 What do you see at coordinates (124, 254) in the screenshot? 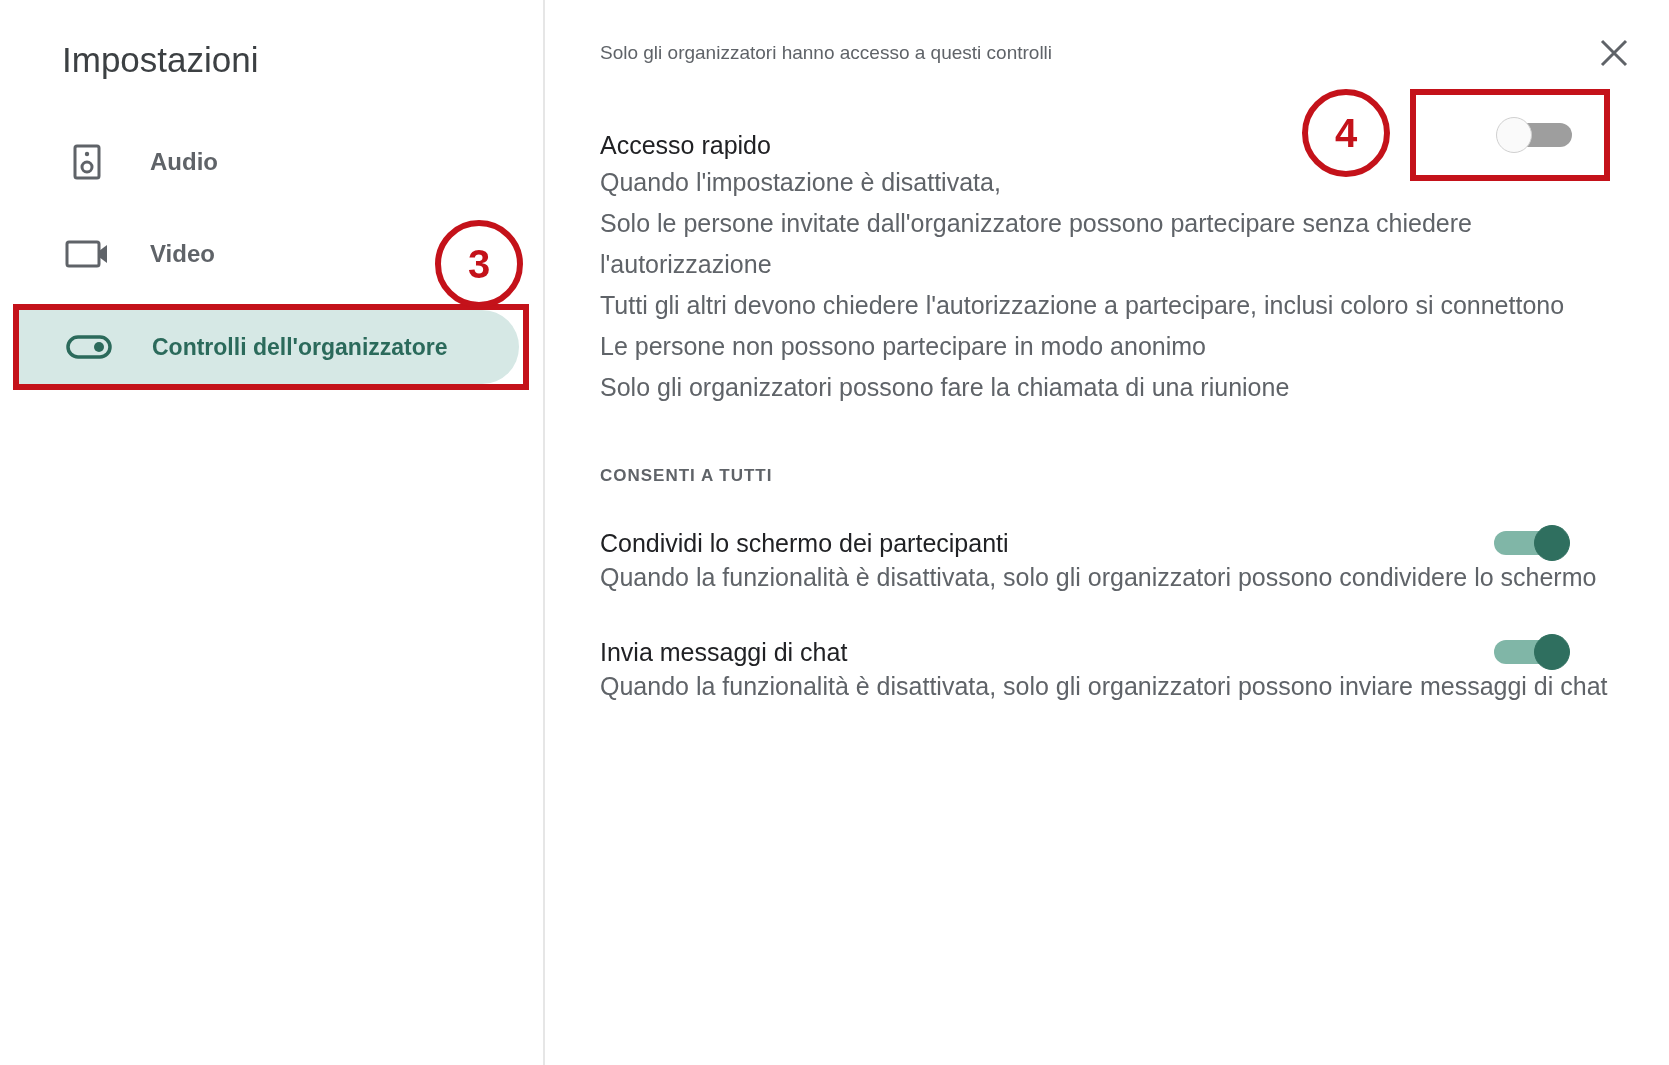
I see `nav-item: Video` at bounding box center [124, 254].